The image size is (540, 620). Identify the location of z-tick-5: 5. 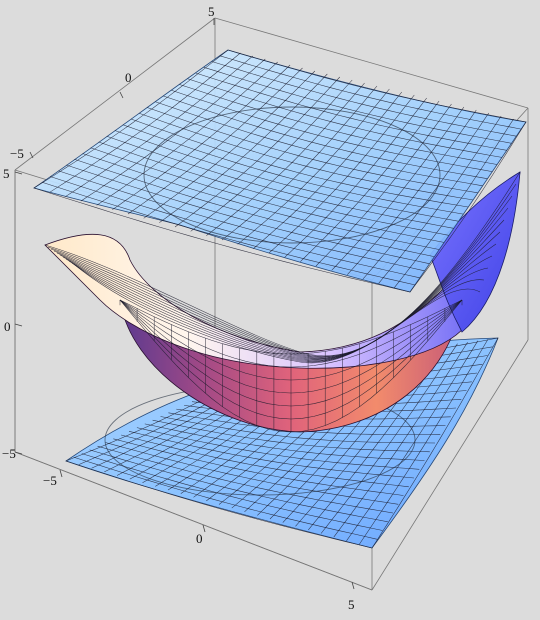
(6, 173).